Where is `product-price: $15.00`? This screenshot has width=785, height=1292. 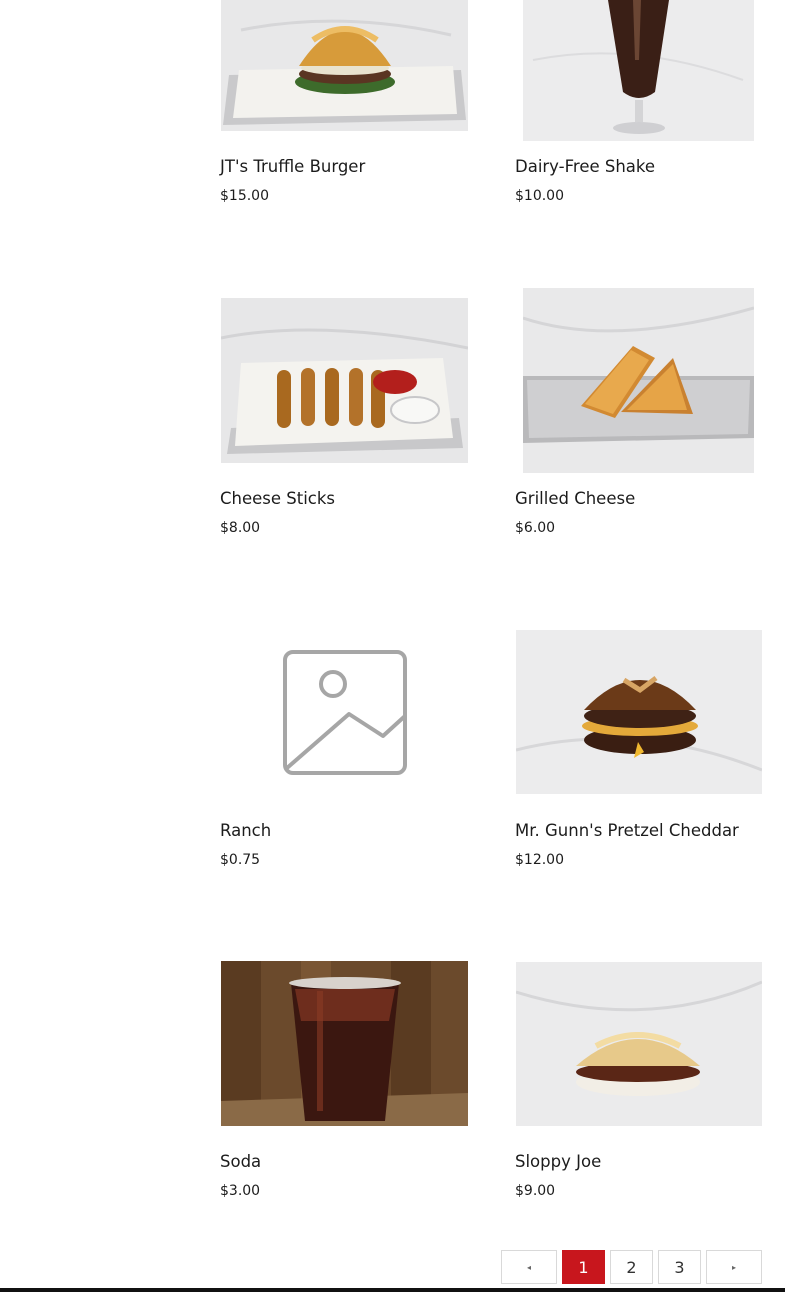 product-price: $15.00 is located at coordinates (244, 196).